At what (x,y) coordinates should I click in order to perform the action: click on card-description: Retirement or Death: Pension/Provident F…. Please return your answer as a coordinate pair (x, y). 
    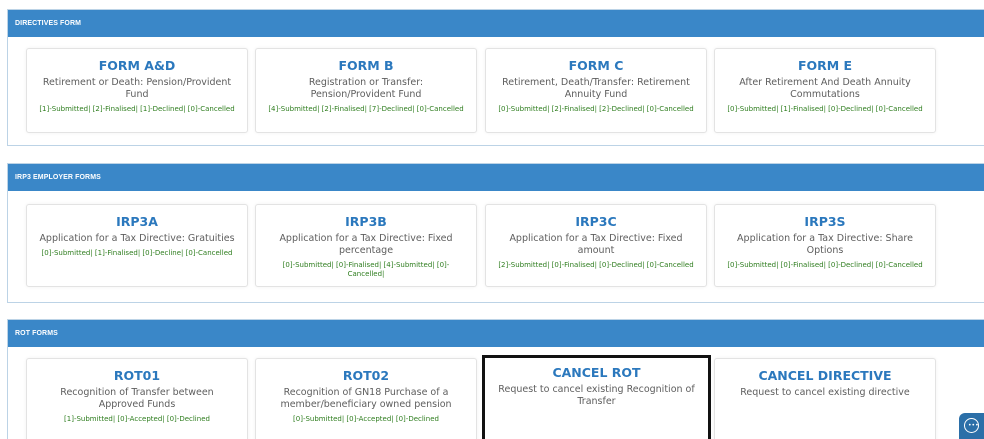
    Looking at the image, I should click on (137, 88).